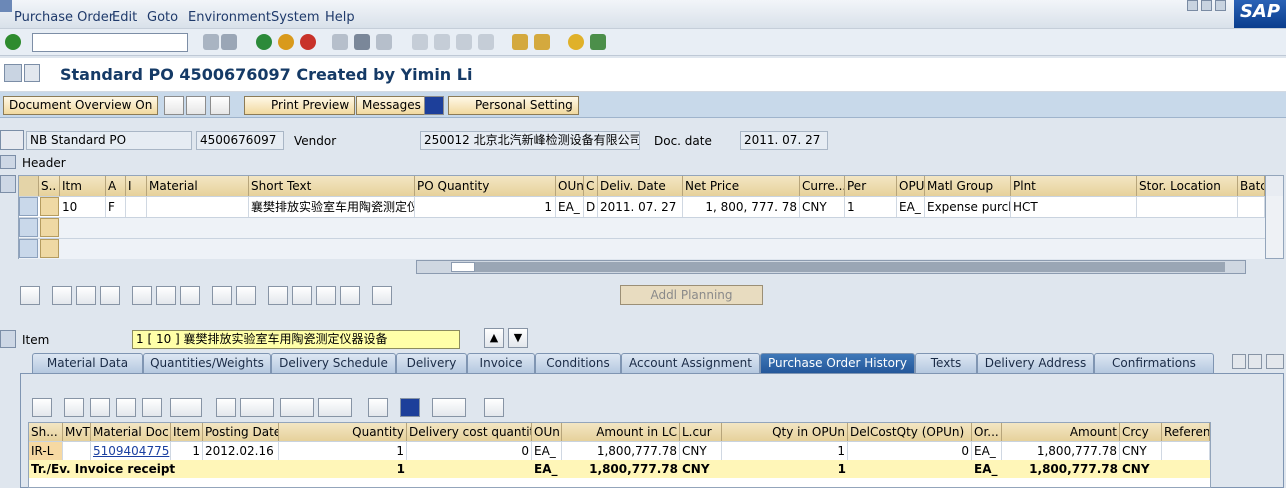 The height and width of the screenshot is (488, 1286). What do you see at coordinates (126, 407) in the screenshot?
I see `history-find-icon` at bounding box center [126, 407].